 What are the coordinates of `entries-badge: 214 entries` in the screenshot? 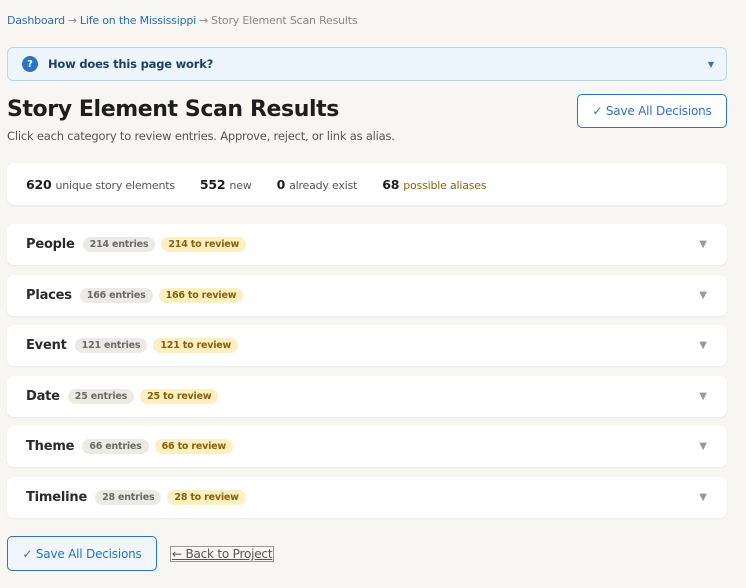 It's located at (119, 244).